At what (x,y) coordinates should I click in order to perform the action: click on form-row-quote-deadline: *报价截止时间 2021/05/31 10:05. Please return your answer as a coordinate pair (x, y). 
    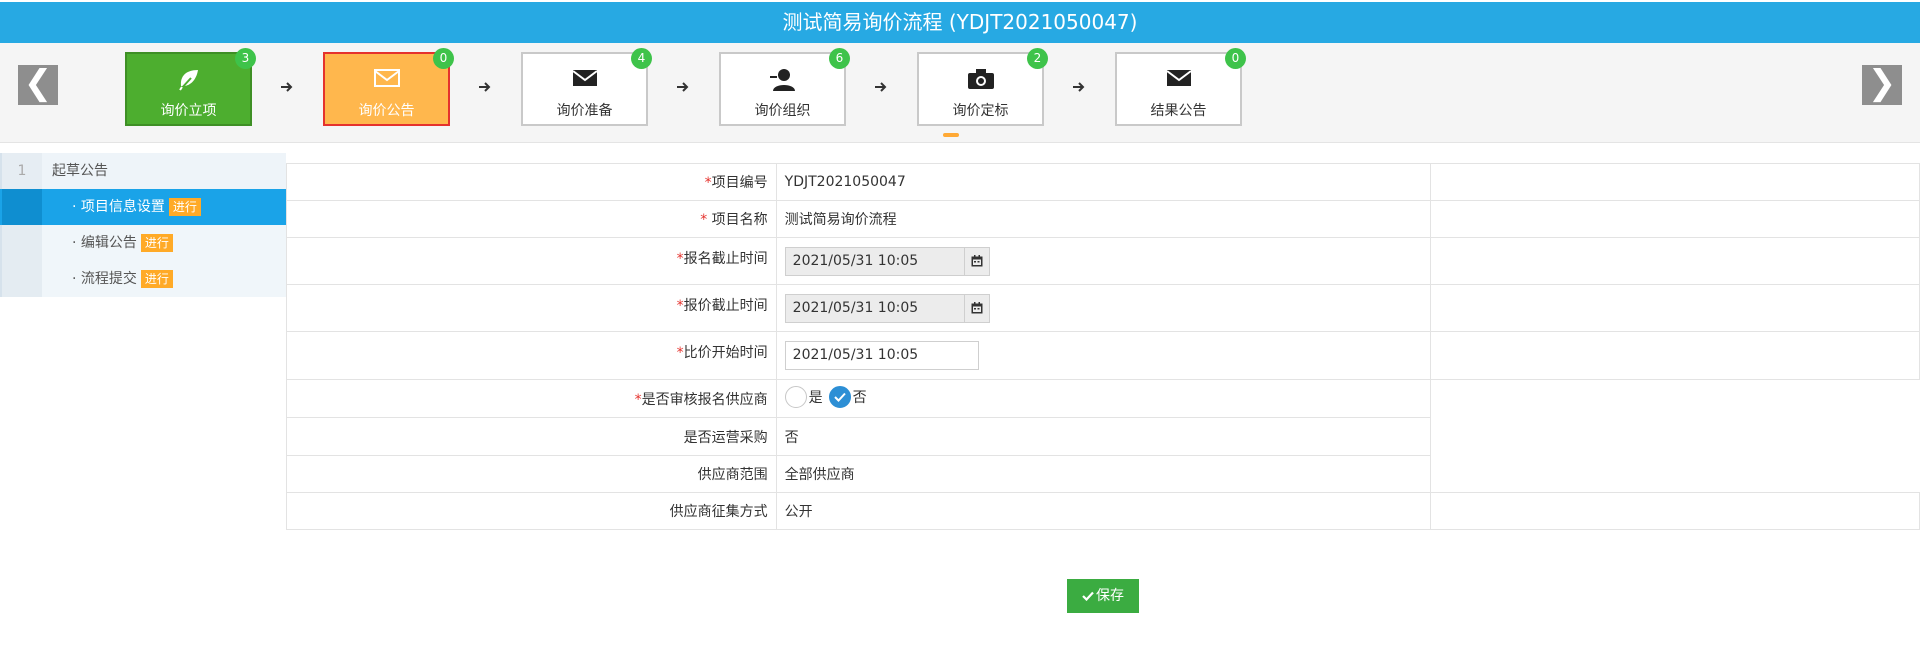
    Looking at the image, I should click on (1103, 308).